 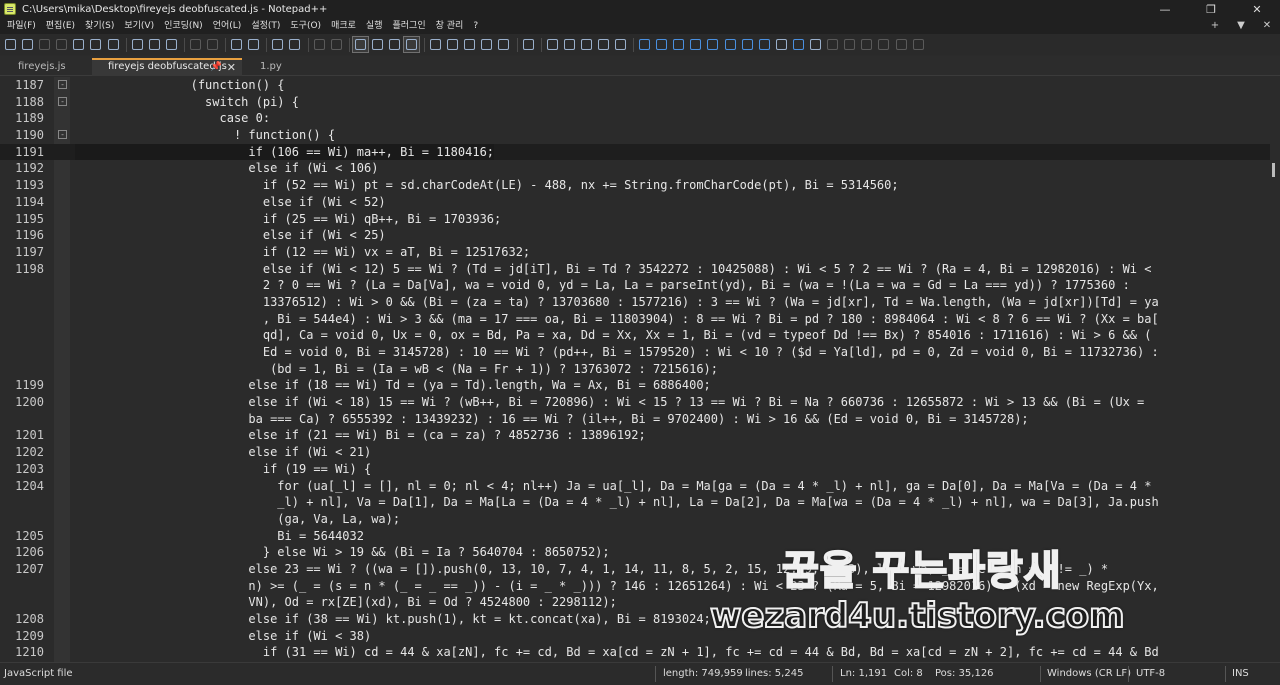 What do you see at coordinates (336, 44) in the screenshot?
I see `sync-horizontal-icon` at bounding box center [336, 44].